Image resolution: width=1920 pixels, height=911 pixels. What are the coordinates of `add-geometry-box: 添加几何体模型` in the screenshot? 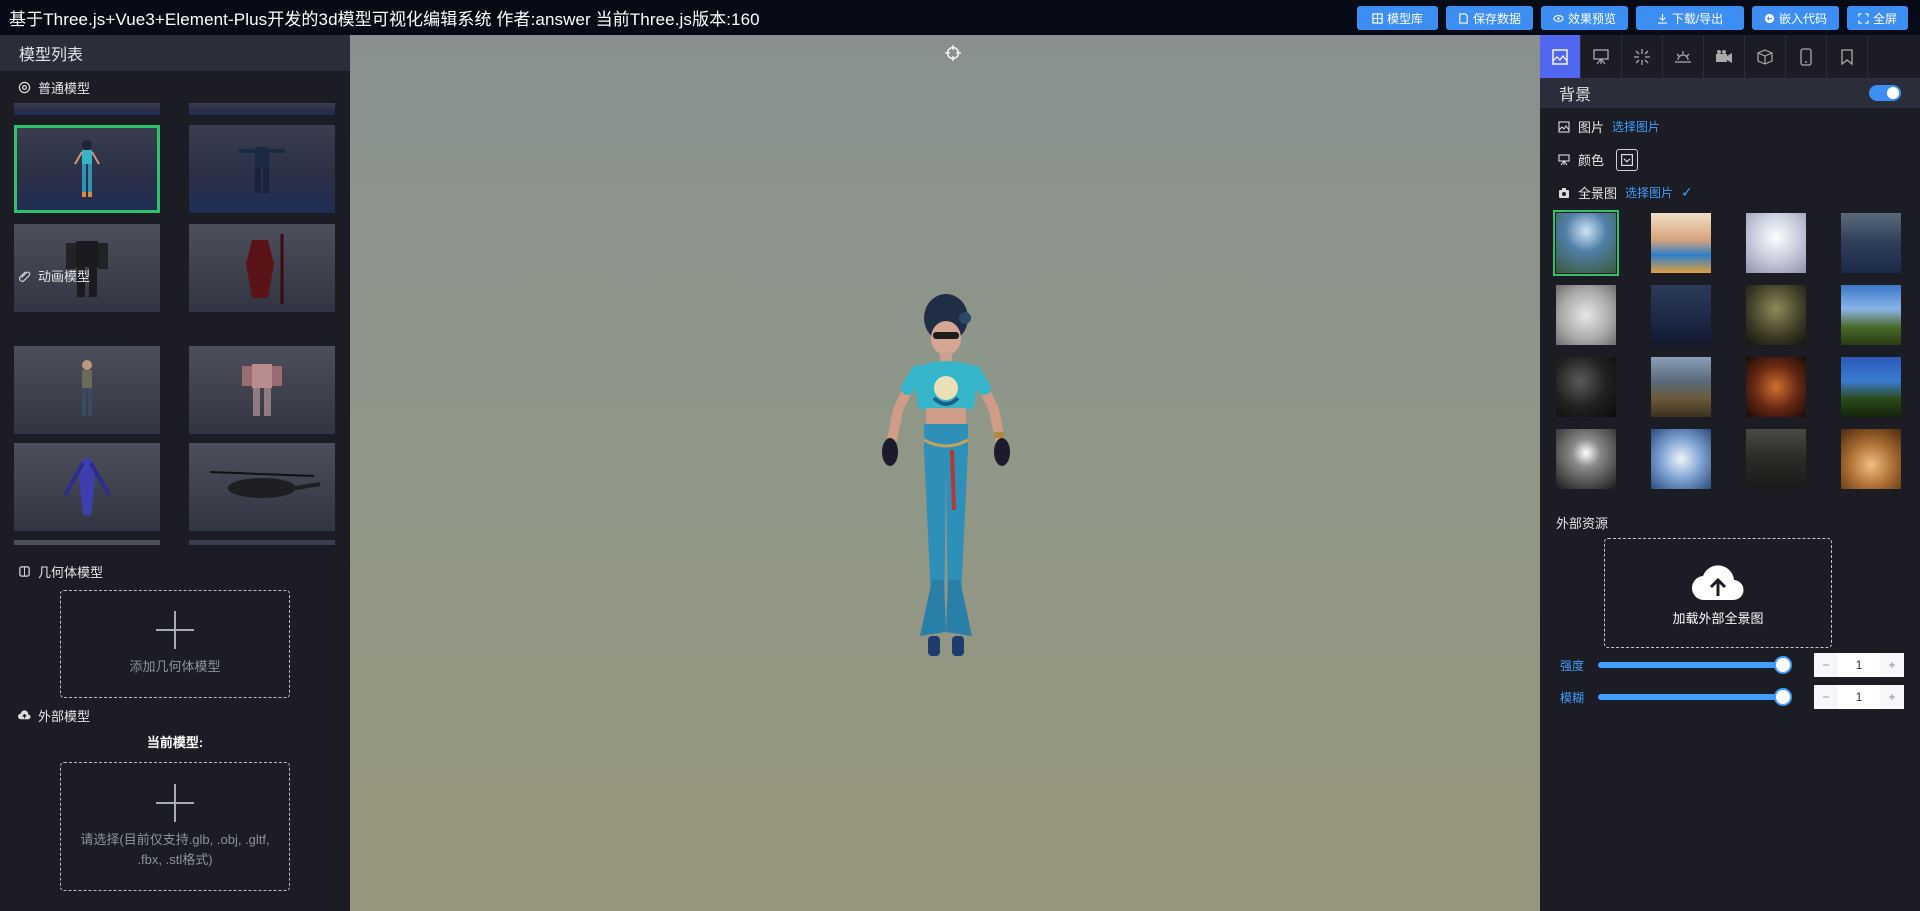 It's located at (175, 644).